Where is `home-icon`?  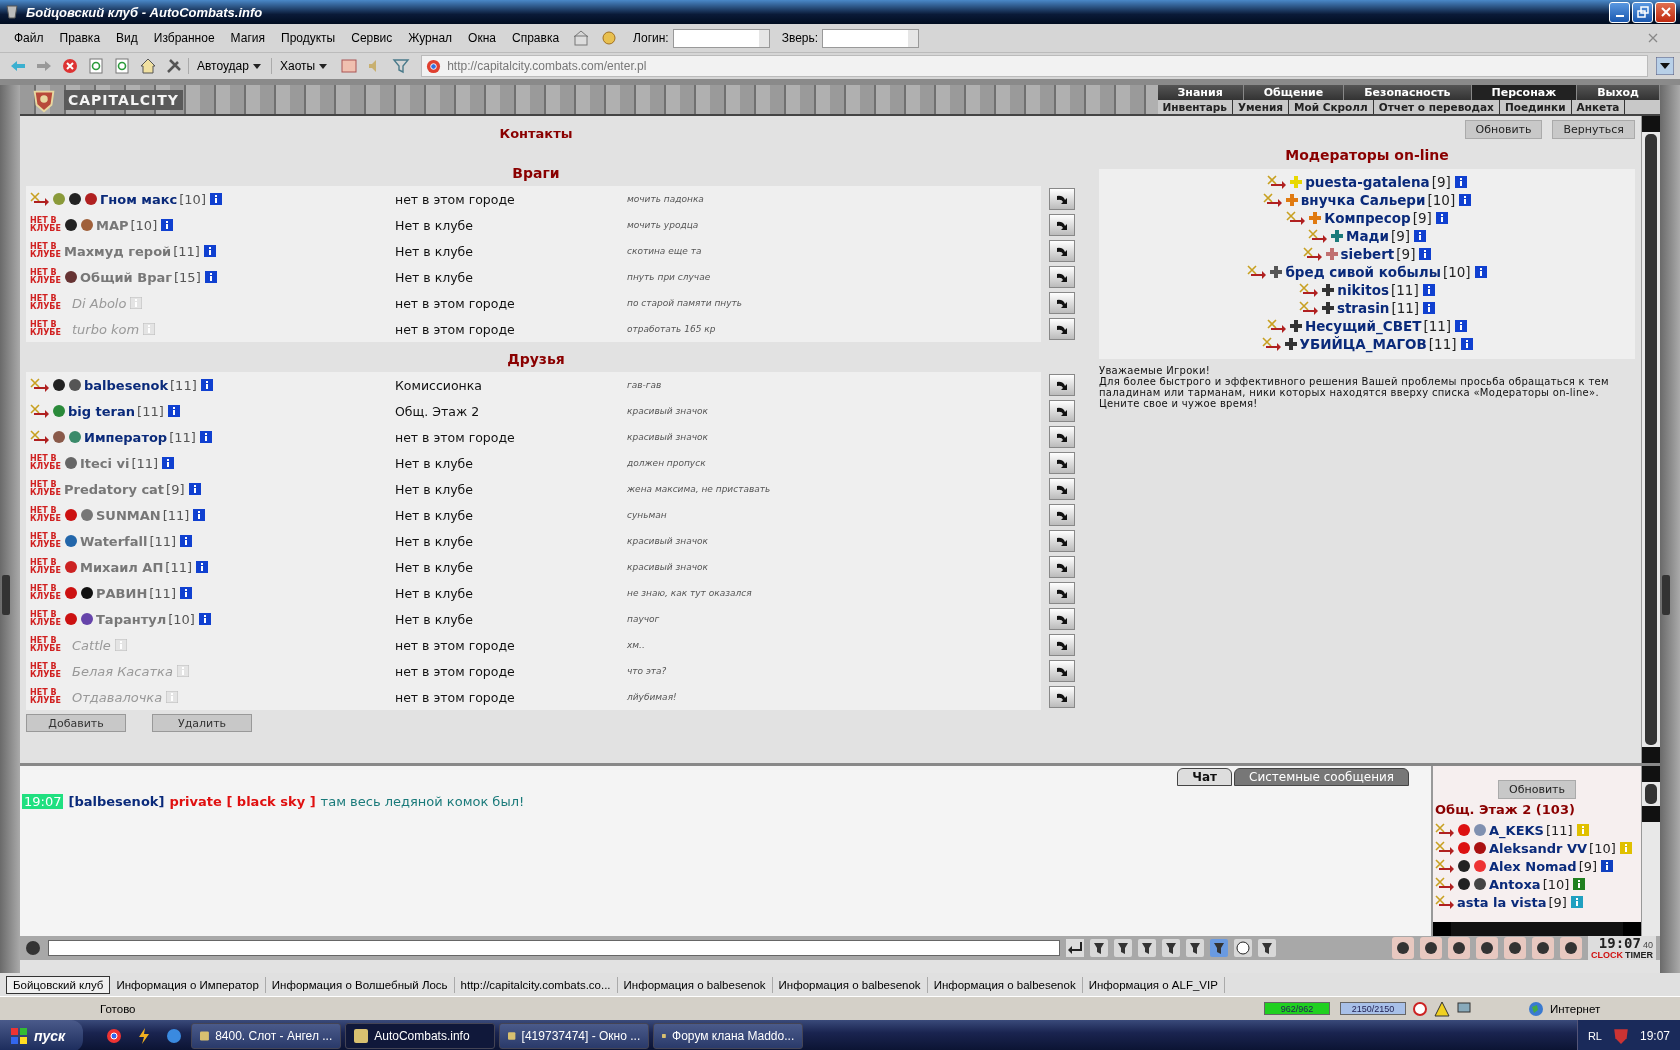 home-icon is located at coordinates (148, 66).